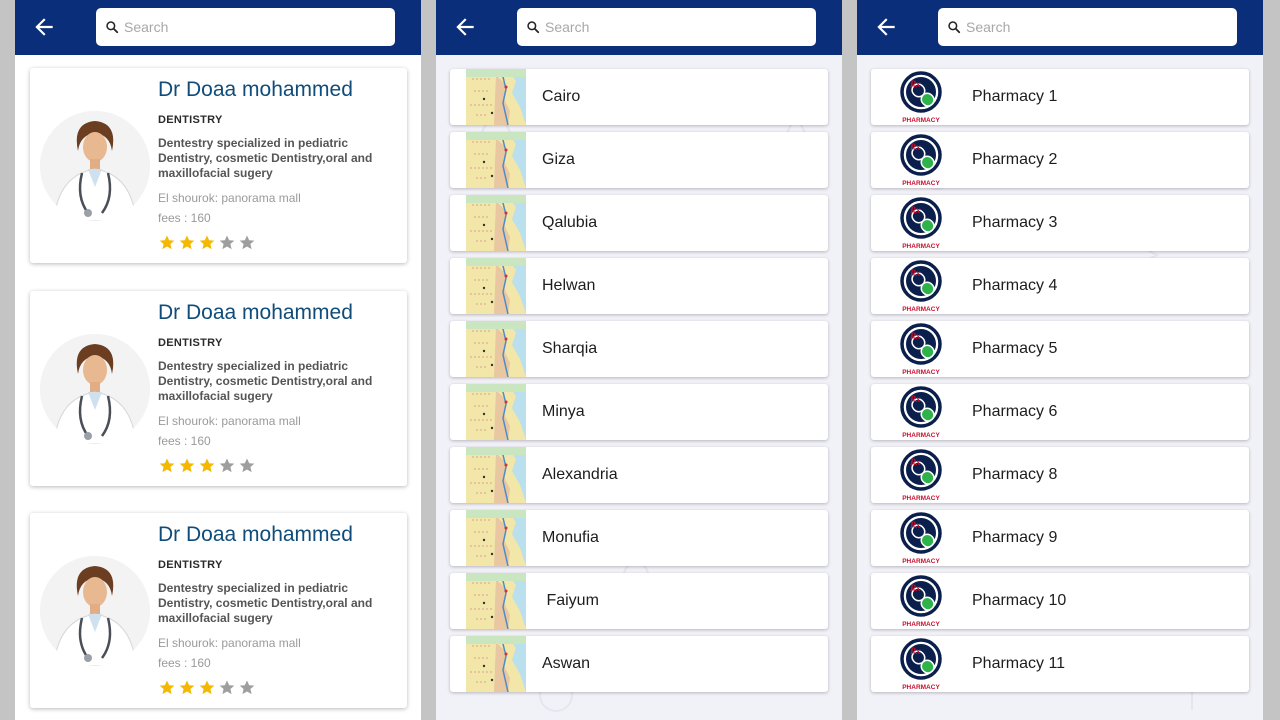 The height and width of the screenshot is (720, 1280). What do you see at coordinates (1015, 411) in the screenshot?
I see `pharmacy-name: Pharmacy 6` at bounding box center [1015, 411].